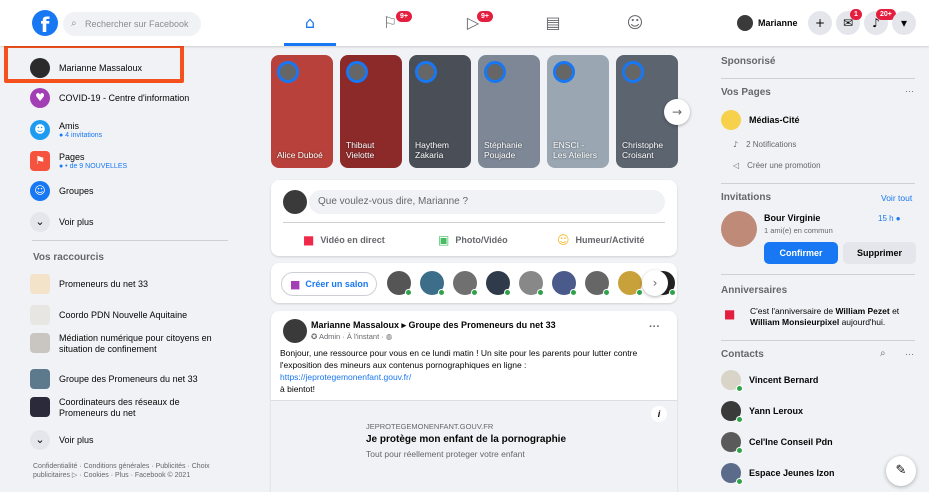 This screenshot has height=492, width=929. Describe the element at coordinates (635, 23) in the screenshot. I see `groups-icon: ☺` at that location.